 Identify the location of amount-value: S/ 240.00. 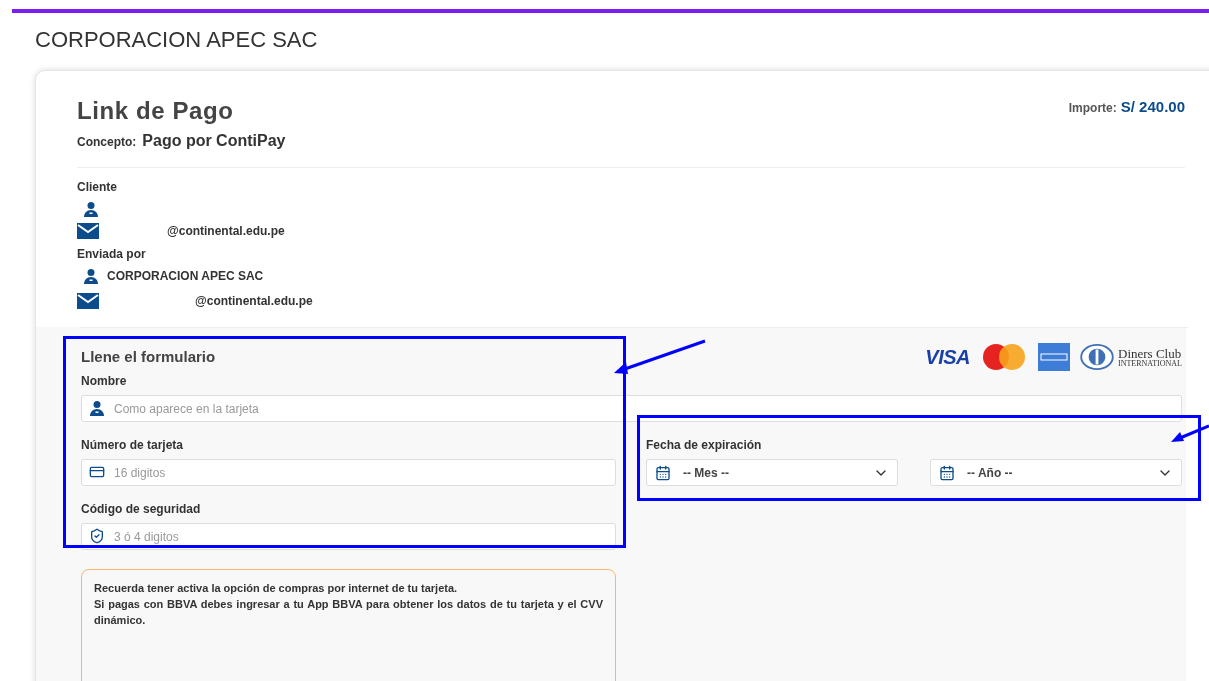
(1152, 107).